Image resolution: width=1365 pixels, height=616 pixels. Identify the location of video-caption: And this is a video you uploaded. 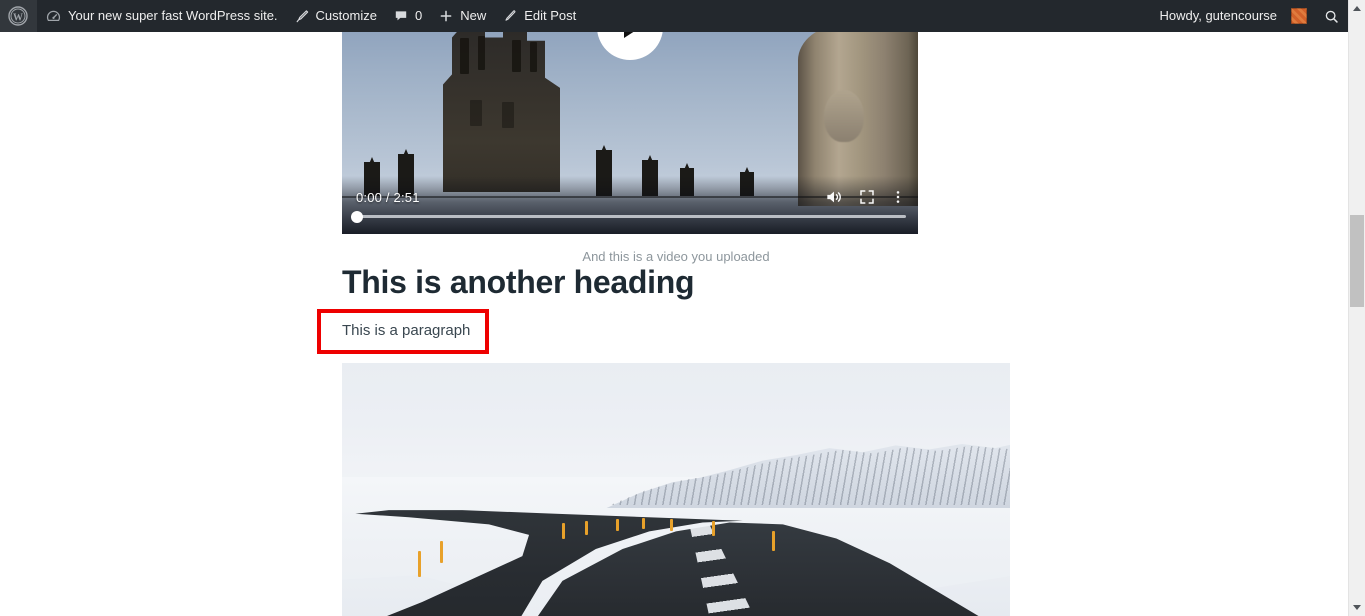
(676, 256).